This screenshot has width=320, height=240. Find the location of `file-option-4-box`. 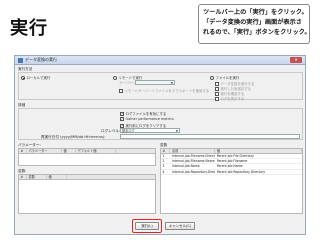

file-option-4-box is located at coordinates (217, 98).